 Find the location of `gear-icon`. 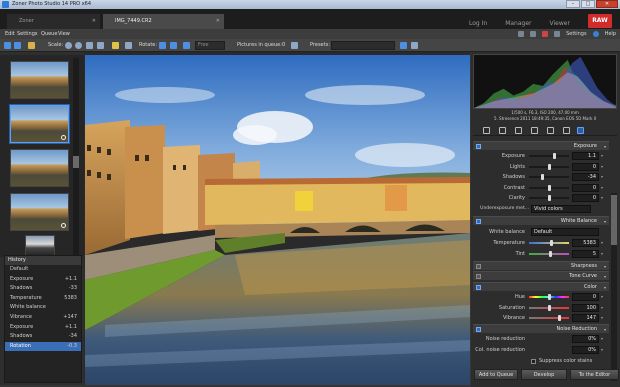

gear-icon is located at coordinates (557, 34).